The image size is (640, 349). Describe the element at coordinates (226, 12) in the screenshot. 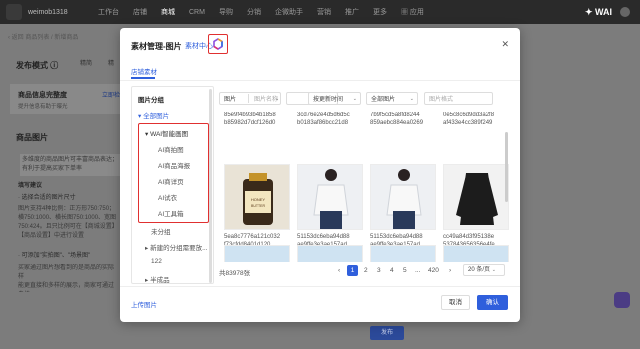

I see `nav-item-guide: 导购` at that location.